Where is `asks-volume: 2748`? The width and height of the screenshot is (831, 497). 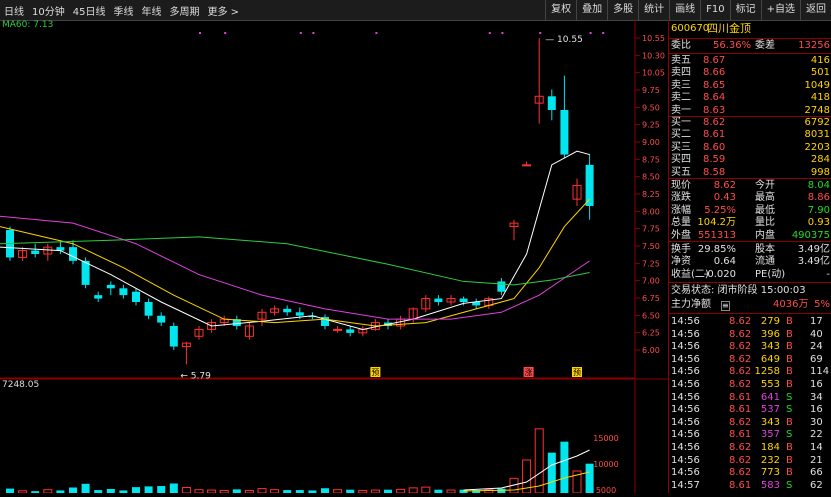 asks-volume: 2748 is located at coordinates (817, 110).